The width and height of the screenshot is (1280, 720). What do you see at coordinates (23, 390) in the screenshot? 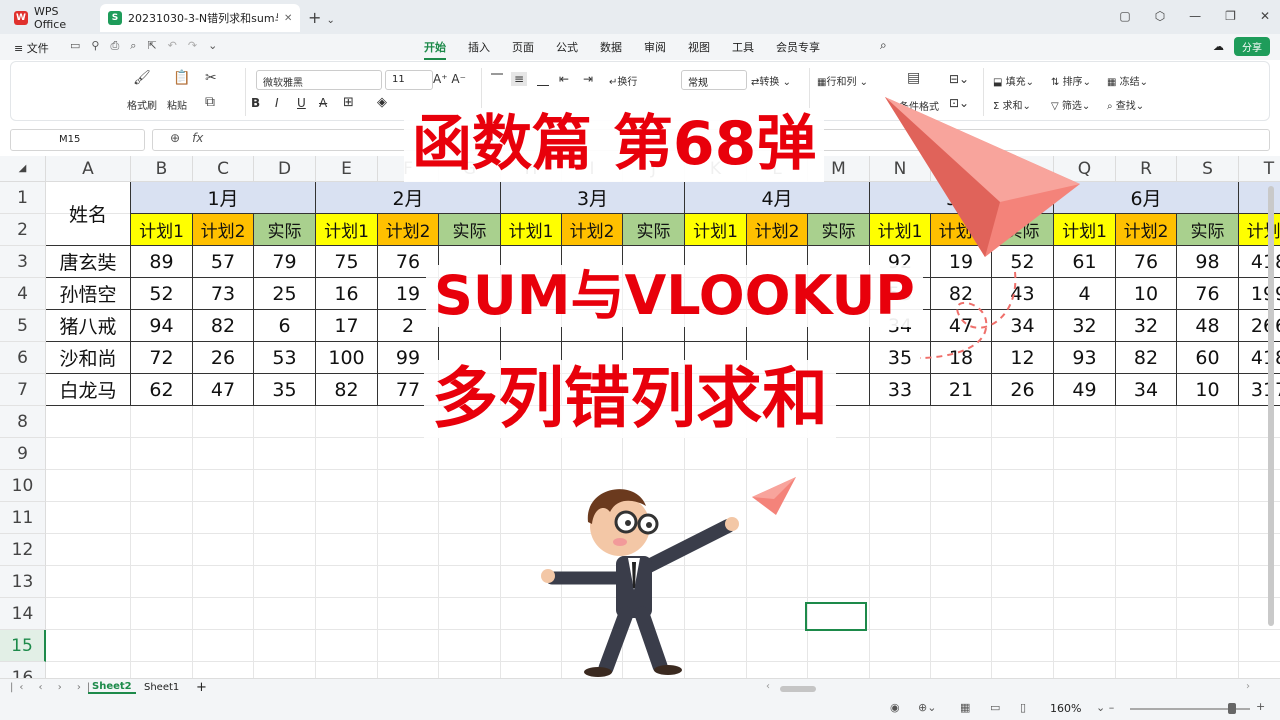
I see `row-header: 7` at bounding box center [23, 390].